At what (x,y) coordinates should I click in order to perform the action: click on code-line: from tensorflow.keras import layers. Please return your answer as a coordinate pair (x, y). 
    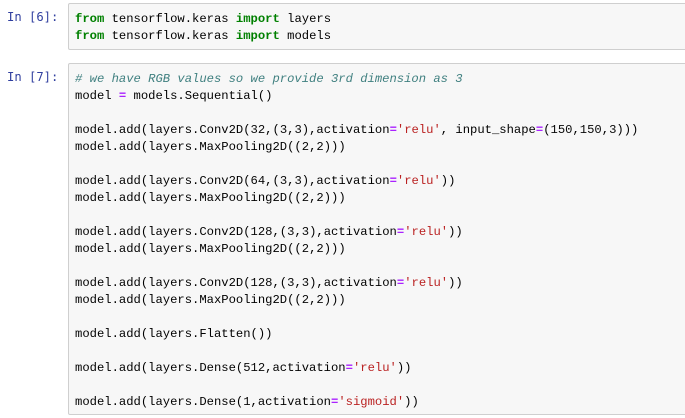
    Looking at the image, I should click on (203, 19).